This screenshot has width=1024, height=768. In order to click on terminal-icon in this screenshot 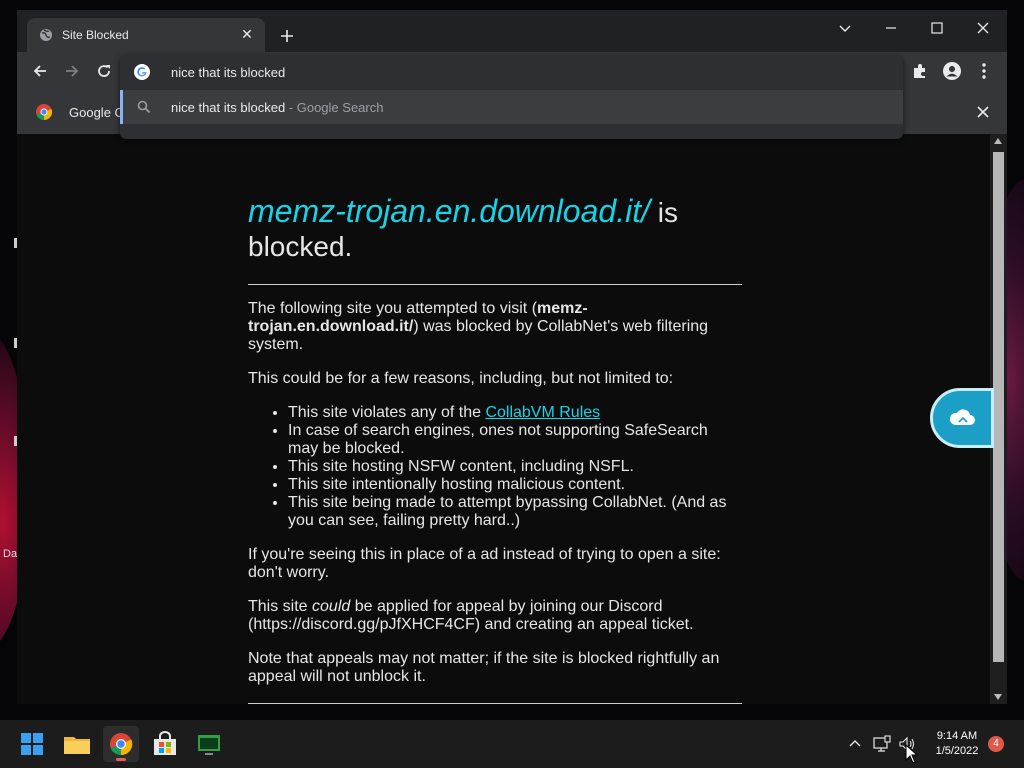, I will do `click(209, 745)`.